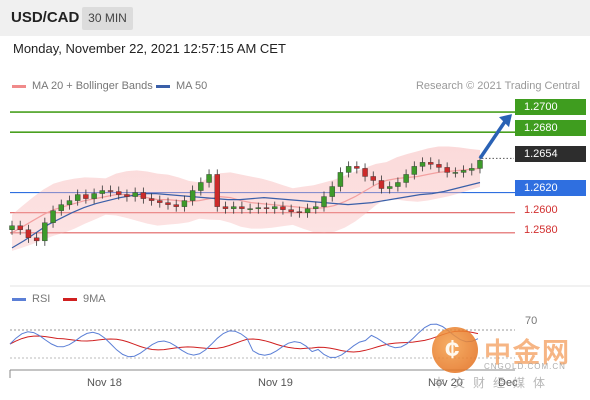  What do you see at coordinates (275, 383) in the screenshot?
I see `x-label-nov-19: Nov 19` at bounding box center [275, 383].